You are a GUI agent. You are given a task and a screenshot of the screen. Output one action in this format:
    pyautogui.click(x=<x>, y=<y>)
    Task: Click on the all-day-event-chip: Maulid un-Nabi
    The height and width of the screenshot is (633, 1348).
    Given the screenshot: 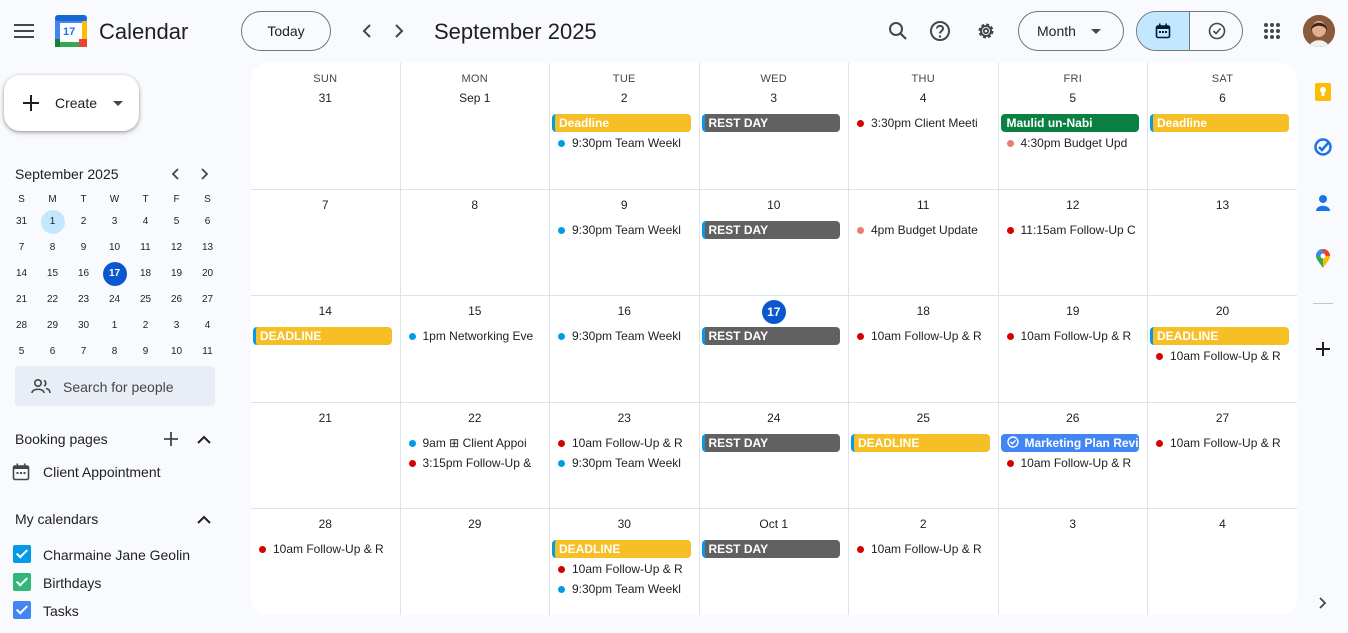 What is the action you would take?
    pyautogui.click(x=1069, y=123)
    